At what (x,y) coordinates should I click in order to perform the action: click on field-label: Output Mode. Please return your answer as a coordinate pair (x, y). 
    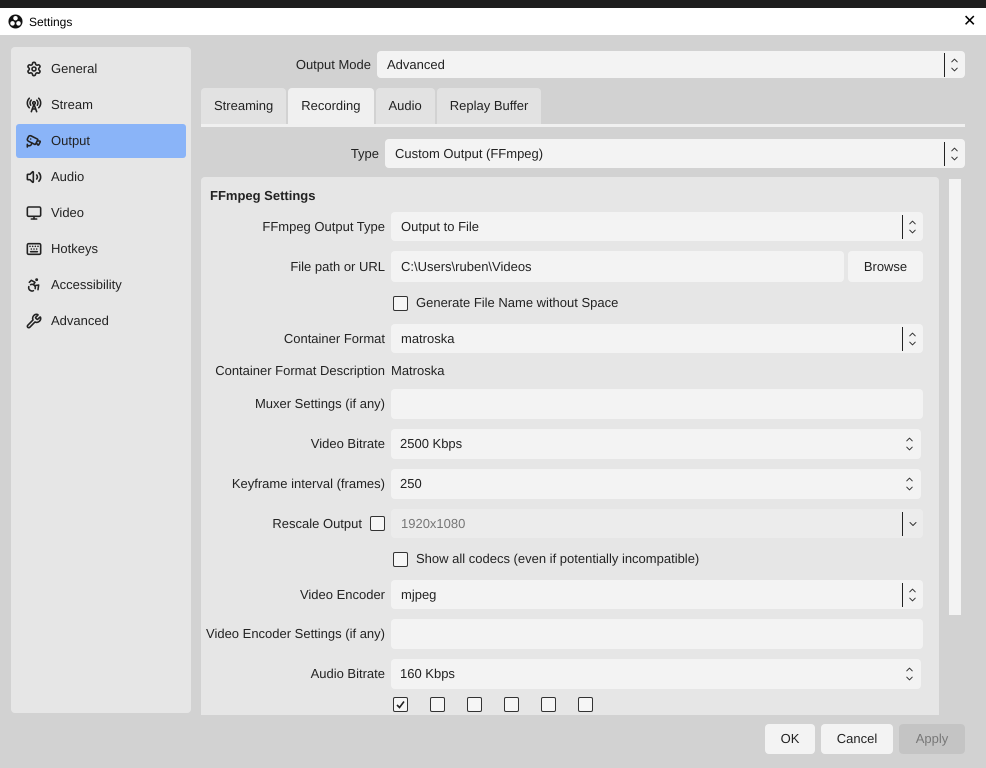
    Looking at the image, I should click on (333, 65).